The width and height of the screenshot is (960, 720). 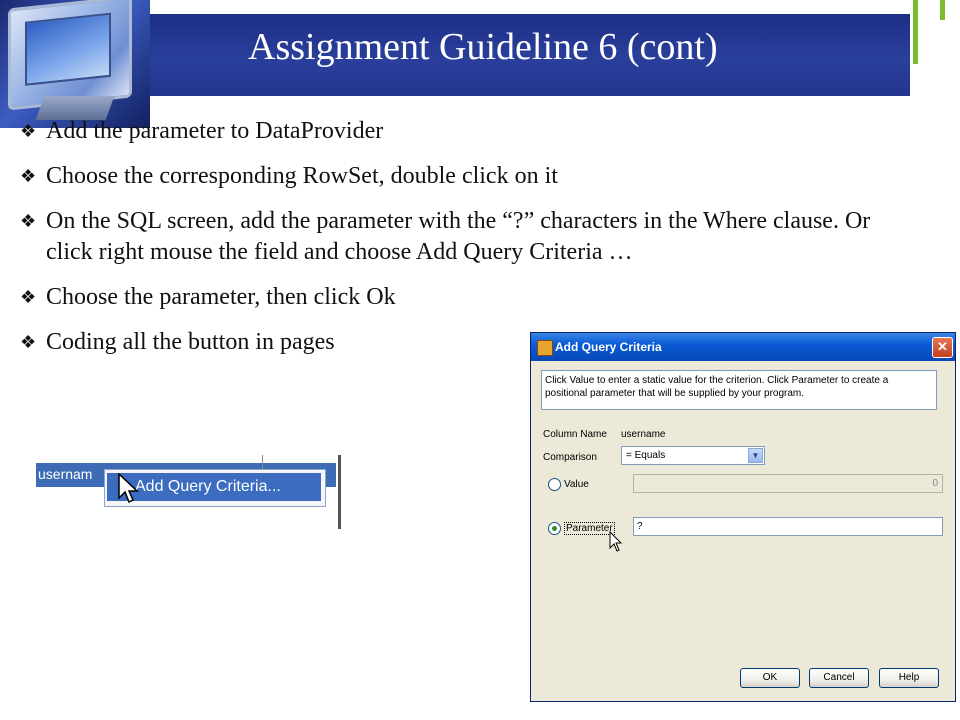 What do you see at coordinates (545, 348) in the screenshot?
I see `app-icon` at bounding box center [545, 348].